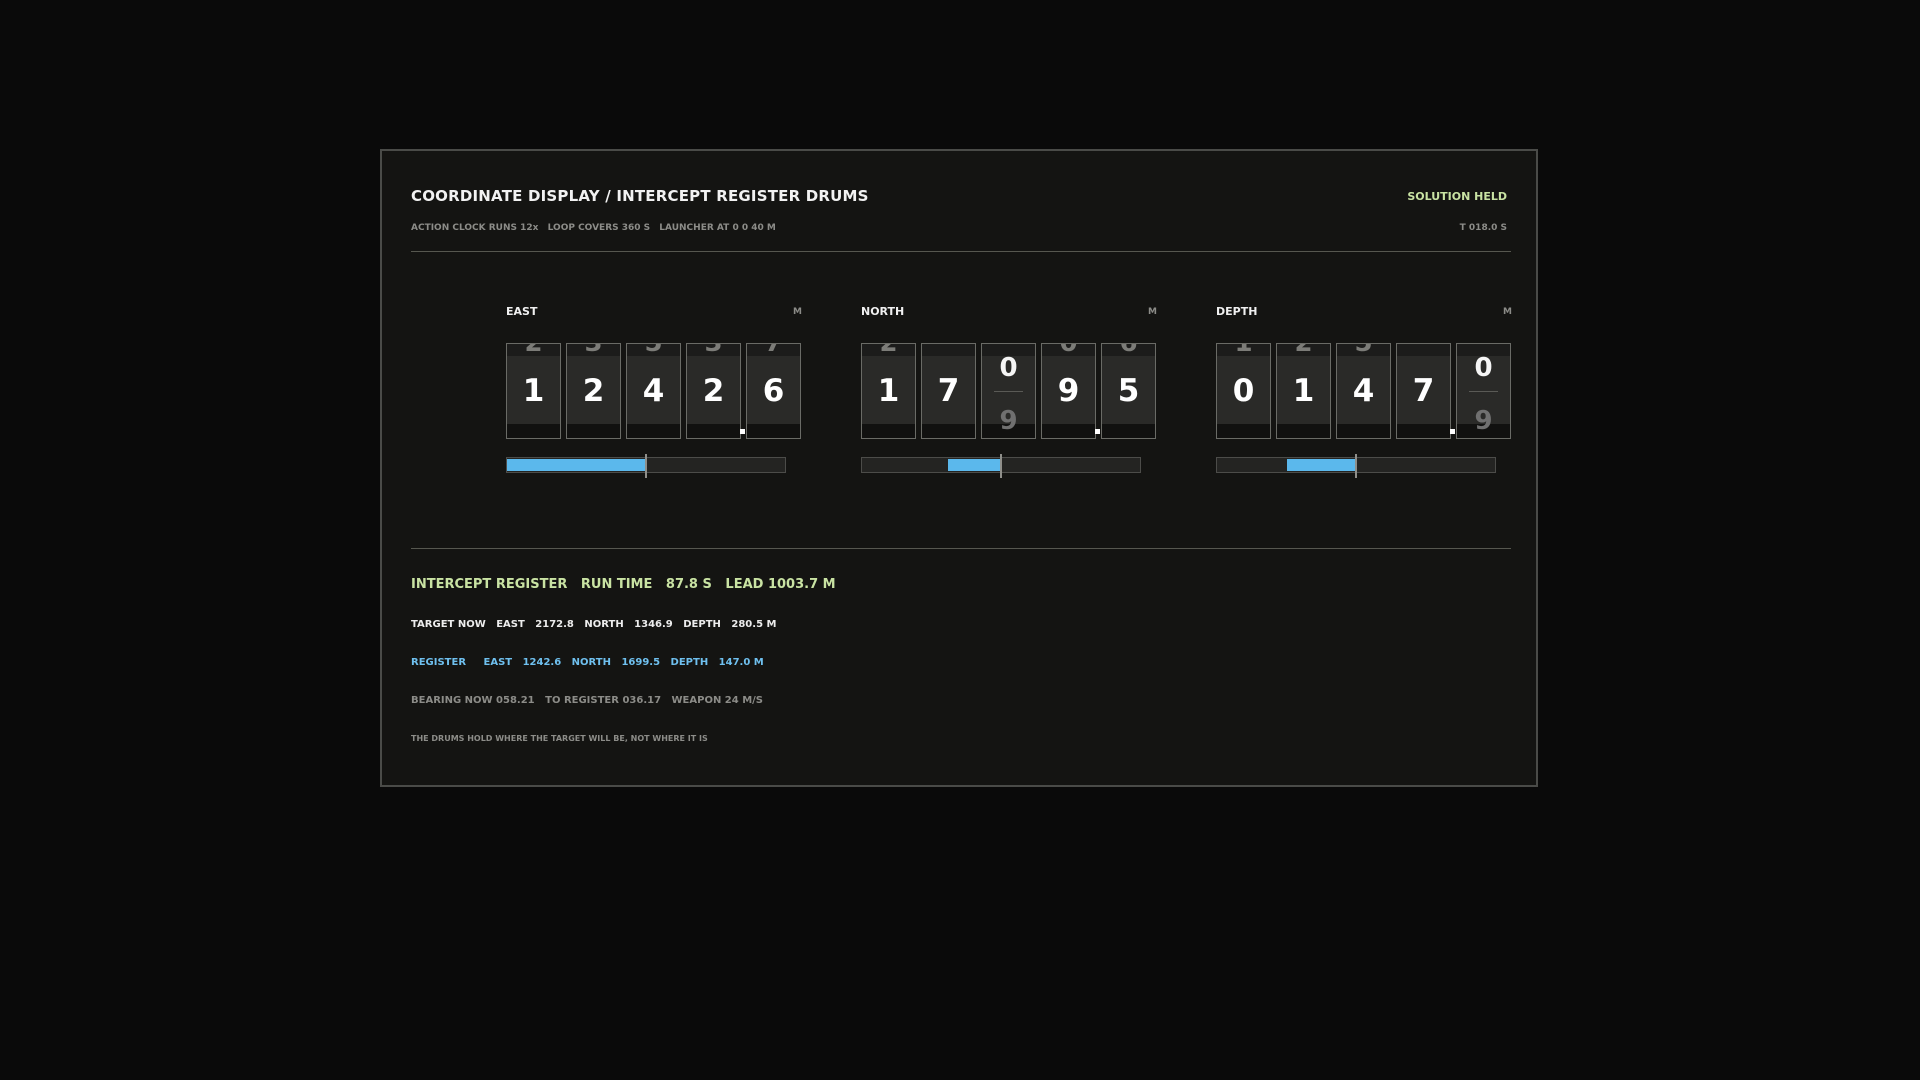 The width and height of the screenshot is (1920, 1080). I want to click on drum-row: 2132543276, so click(654, 391).